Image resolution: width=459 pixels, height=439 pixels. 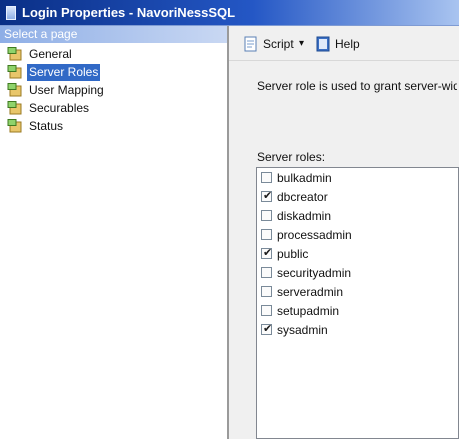 I want to click on window-icon, so click(x=11, y=13).